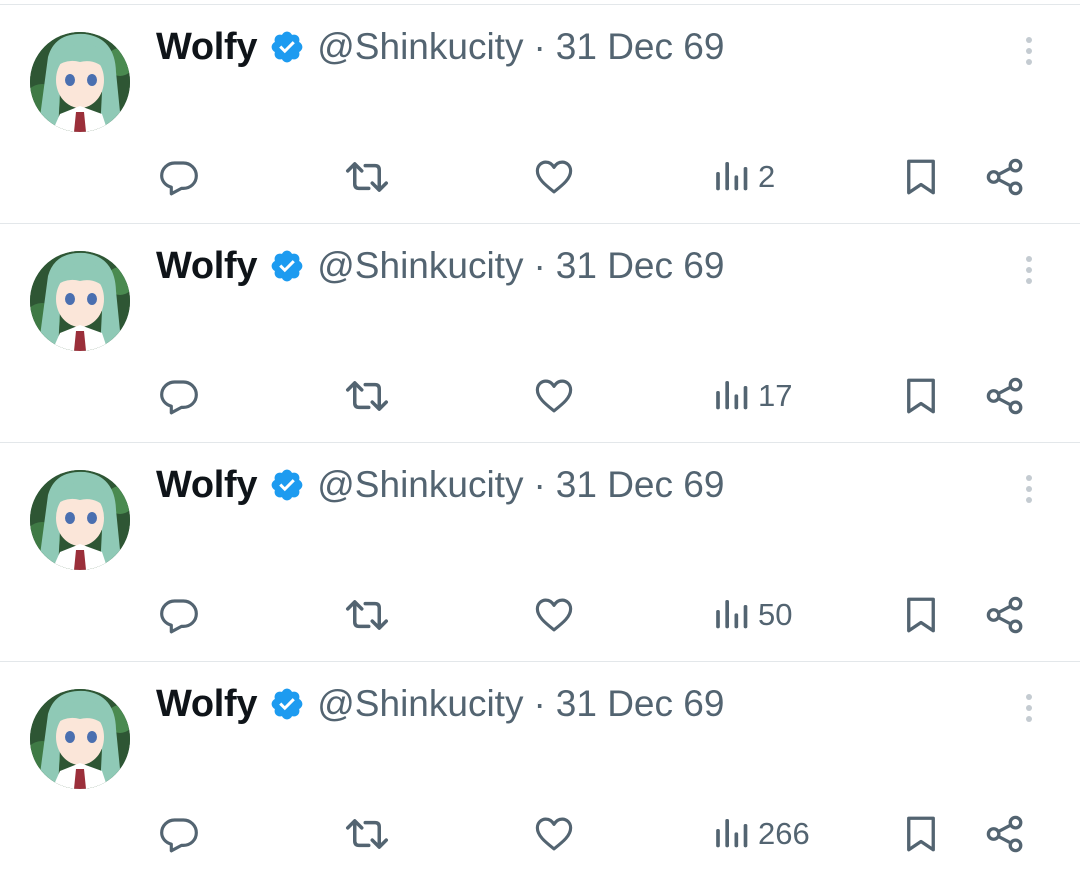  Describe the element at coordinates (767, 176) in the screenshot. I see `views-count: 2` at that location.